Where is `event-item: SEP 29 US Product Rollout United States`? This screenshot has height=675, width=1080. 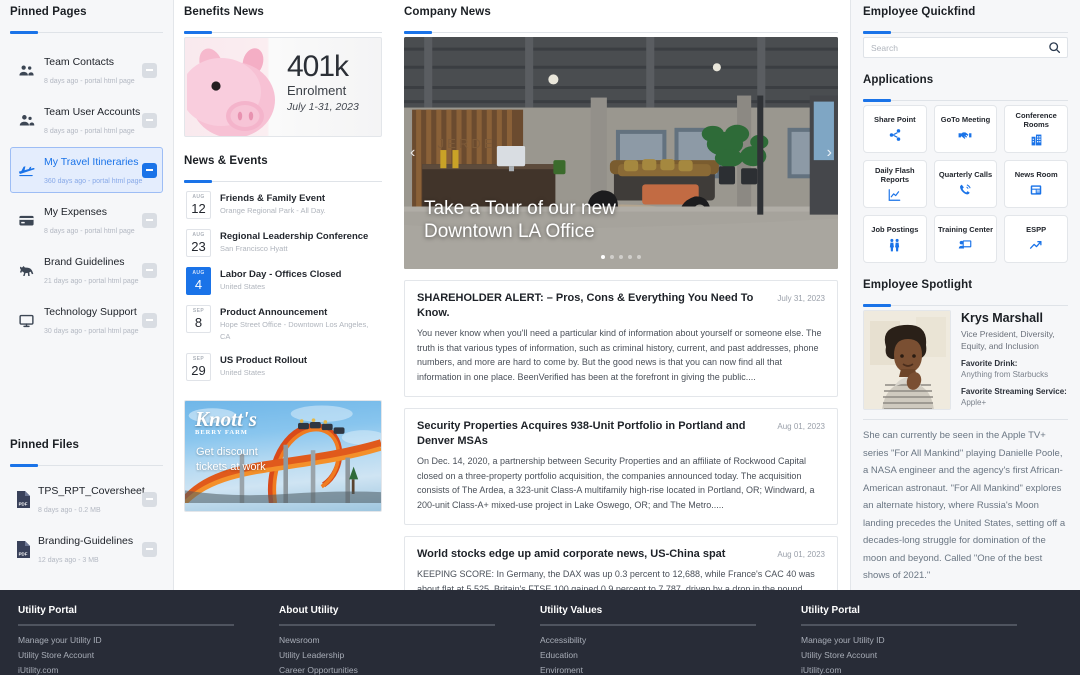
event-item: SEP 29 US Product Rollout United States is located at coordinates (283, 367).